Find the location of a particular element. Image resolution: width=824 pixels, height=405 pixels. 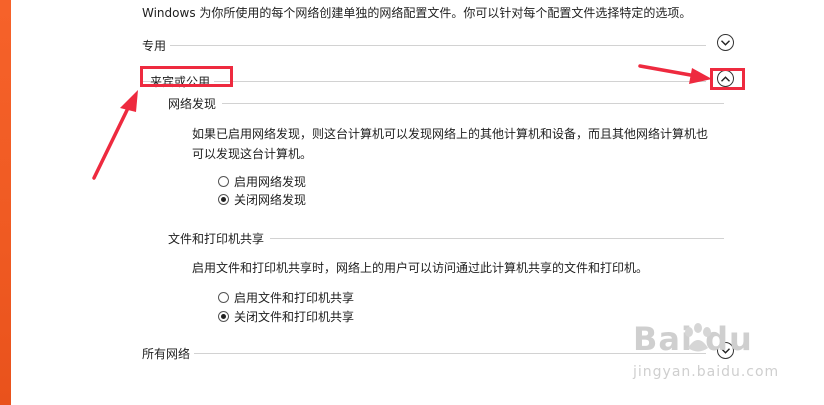

subsection-divider is located at coordinates (446, 103).